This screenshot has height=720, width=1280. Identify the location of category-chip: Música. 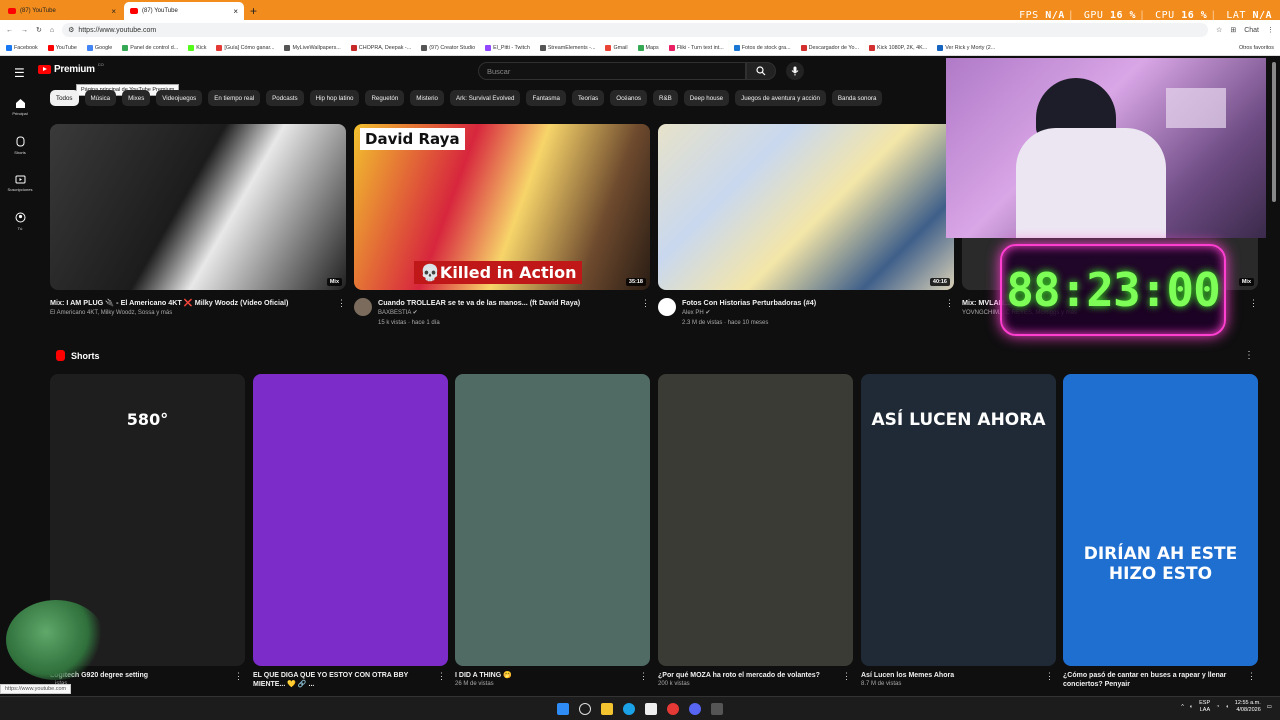
(100, 98).